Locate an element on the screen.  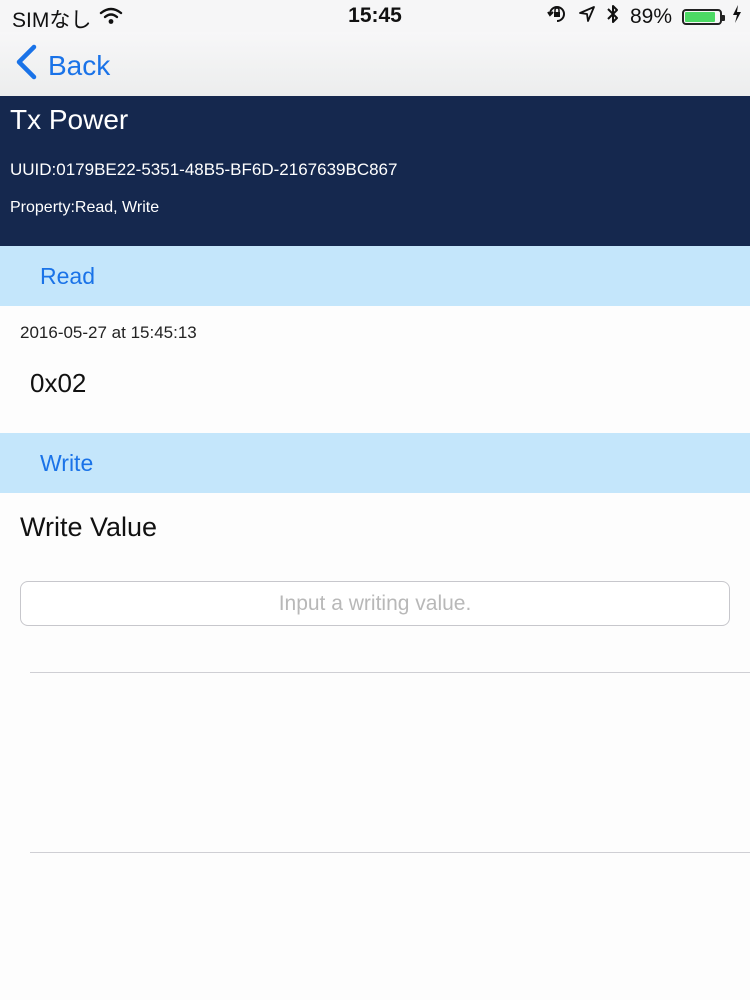
read-section-title: Read is located at coordinates (67, 276).